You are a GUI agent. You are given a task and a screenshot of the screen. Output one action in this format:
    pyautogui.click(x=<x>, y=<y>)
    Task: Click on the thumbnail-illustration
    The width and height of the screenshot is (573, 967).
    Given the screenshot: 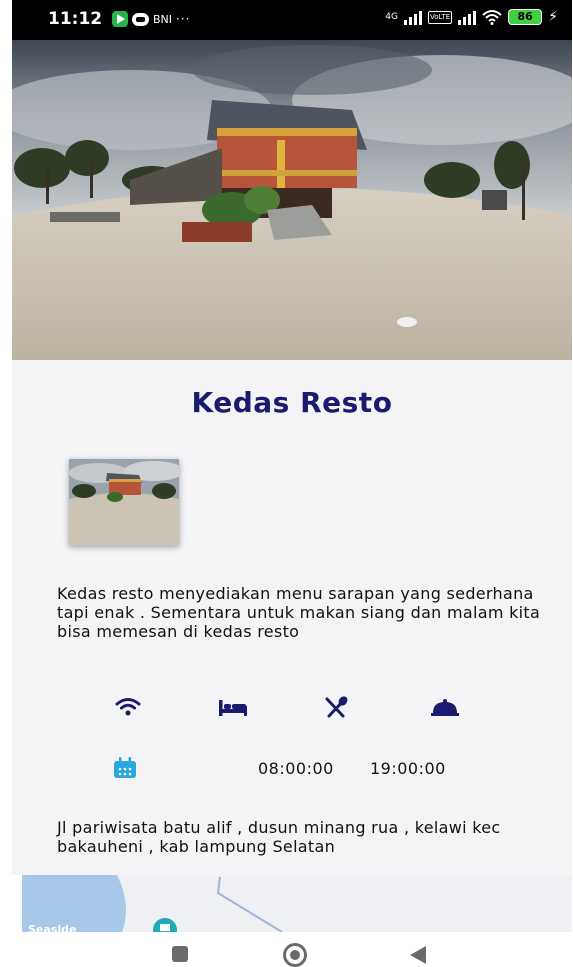 What is the action you would take?
    pyautogui.click(x=124, y=502)
    